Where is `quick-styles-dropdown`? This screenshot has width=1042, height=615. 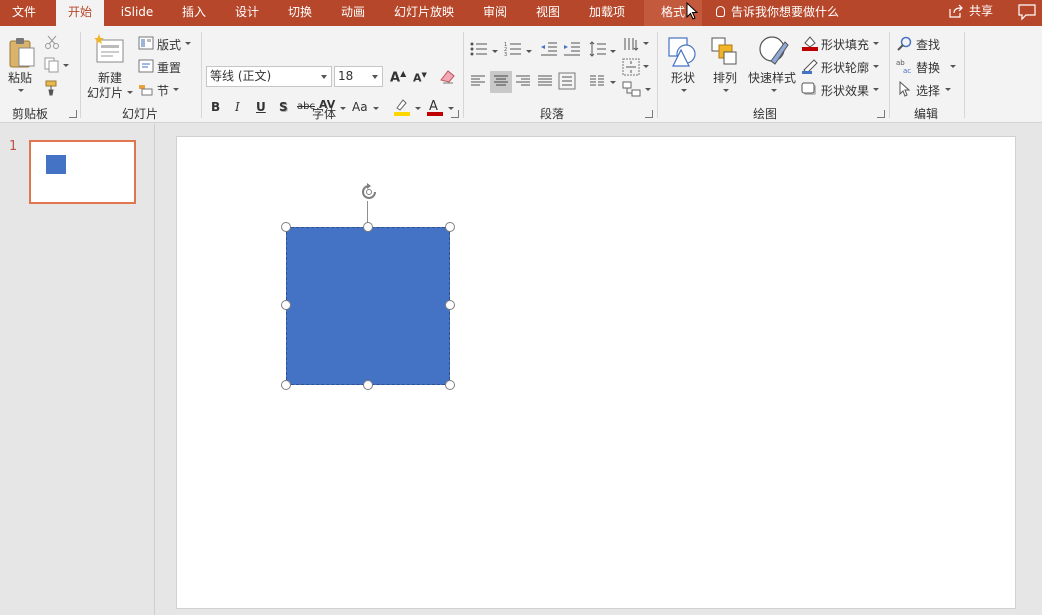 quick-styles-dropdown is located at coordinates (774, 90).